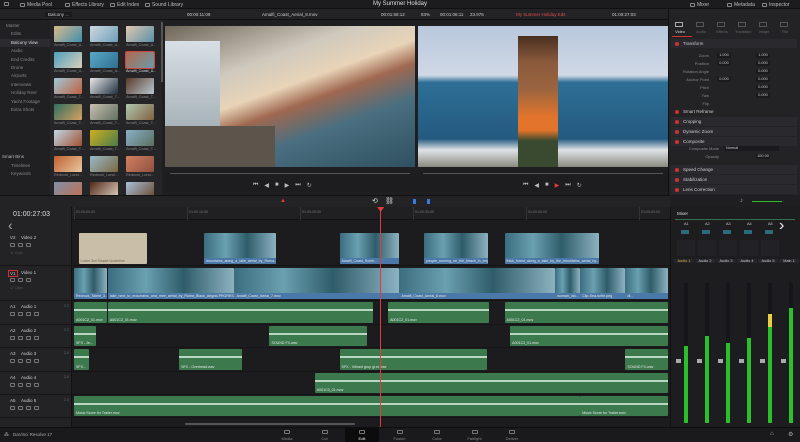 Image resolution: width=800 pixels, height=442 pixels. Describe the element at coordinates (25, 34) in the screenshot. I see `bin-item: Edits` at that location.